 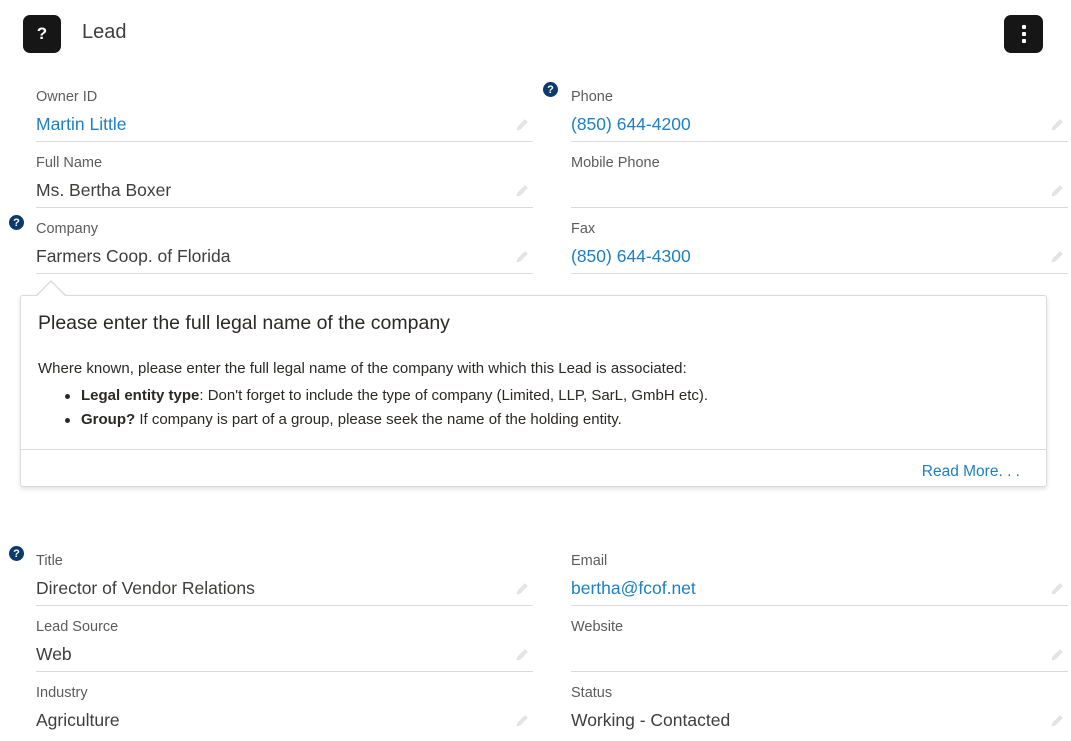 I want to click on record-header: ? Lead, so click(x=535, y=32).